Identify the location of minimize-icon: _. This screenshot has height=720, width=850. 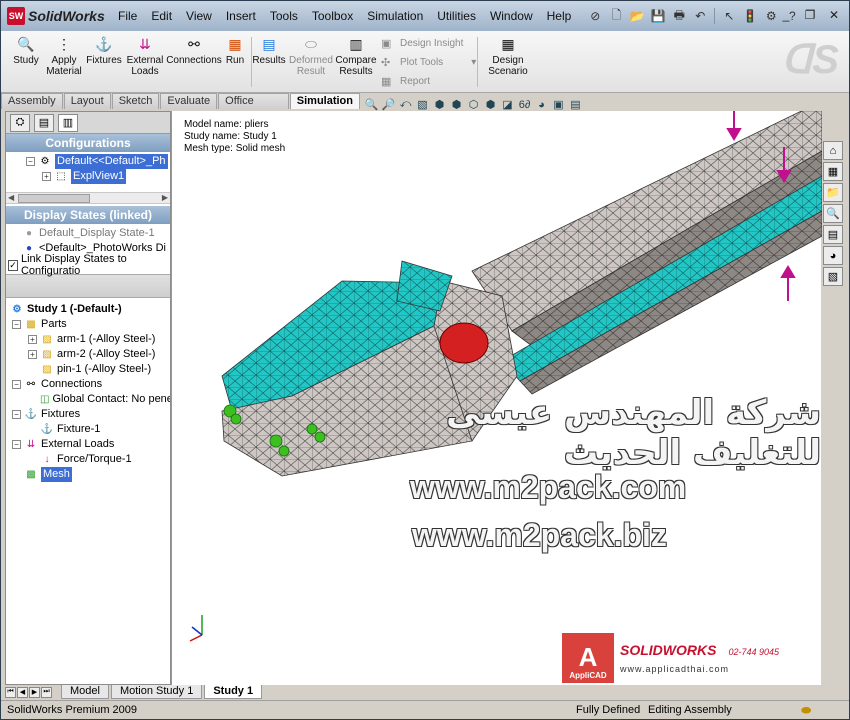
(786, 15).